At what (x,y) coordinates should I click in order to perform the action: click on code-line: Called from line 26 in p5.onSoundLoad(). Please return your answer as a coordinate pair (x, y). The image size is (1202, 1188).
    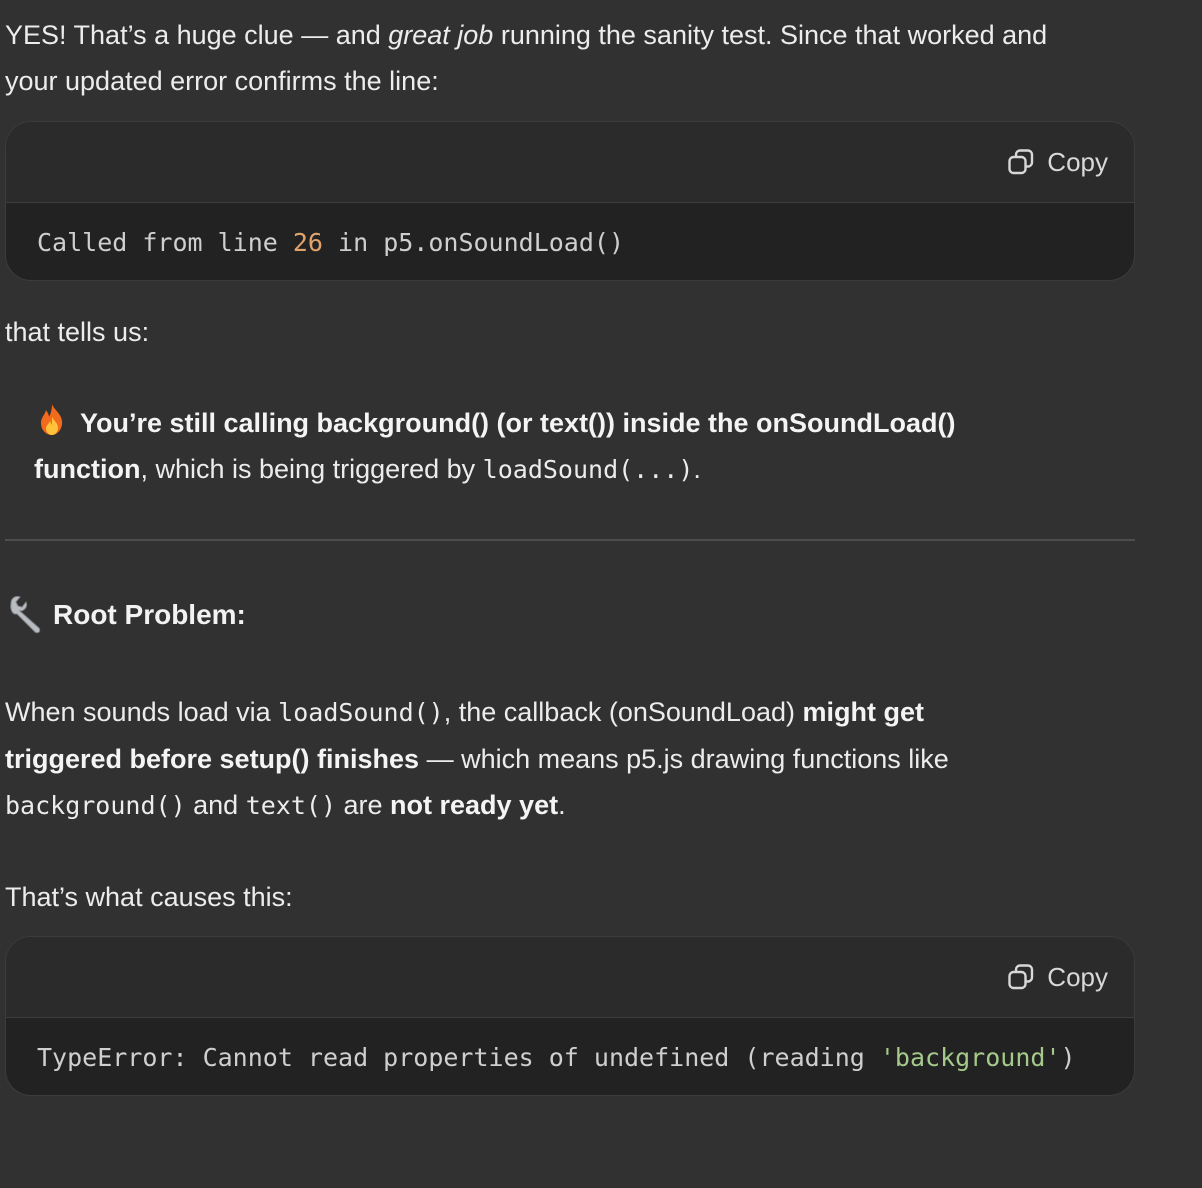
    Looking at the image, I should click on (330, 243).